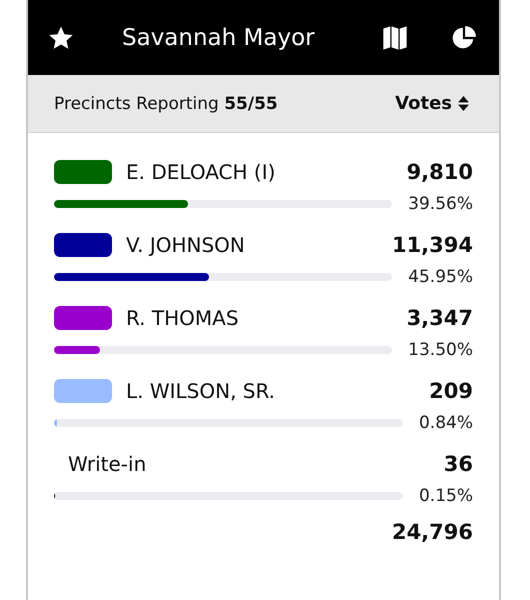 This screenshot has height=600, width=530. Describe the element at coordinates (445, 423) in the screenshot. I see `vote-percent: 0.84%` at that location.